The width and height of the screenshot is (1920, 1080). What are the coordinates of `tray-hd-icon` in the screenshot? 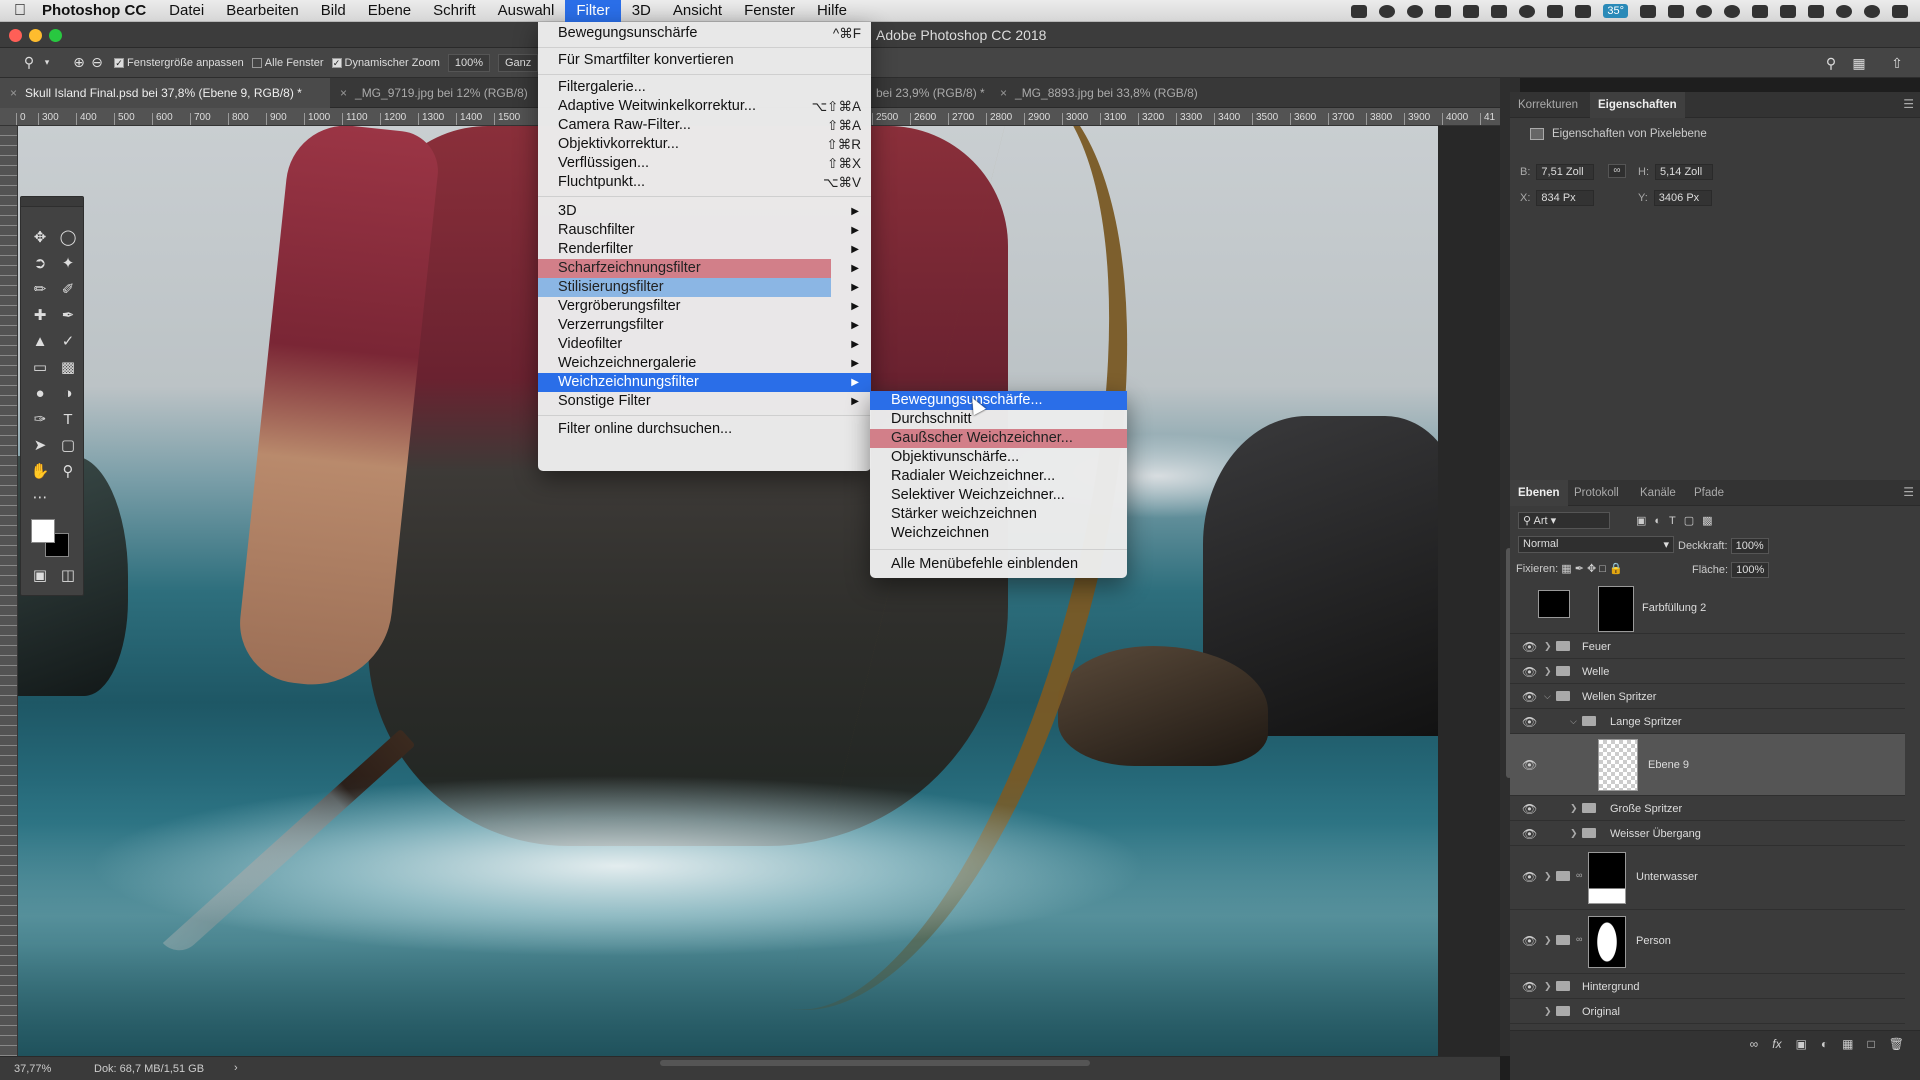 It's located at (1648, 11).